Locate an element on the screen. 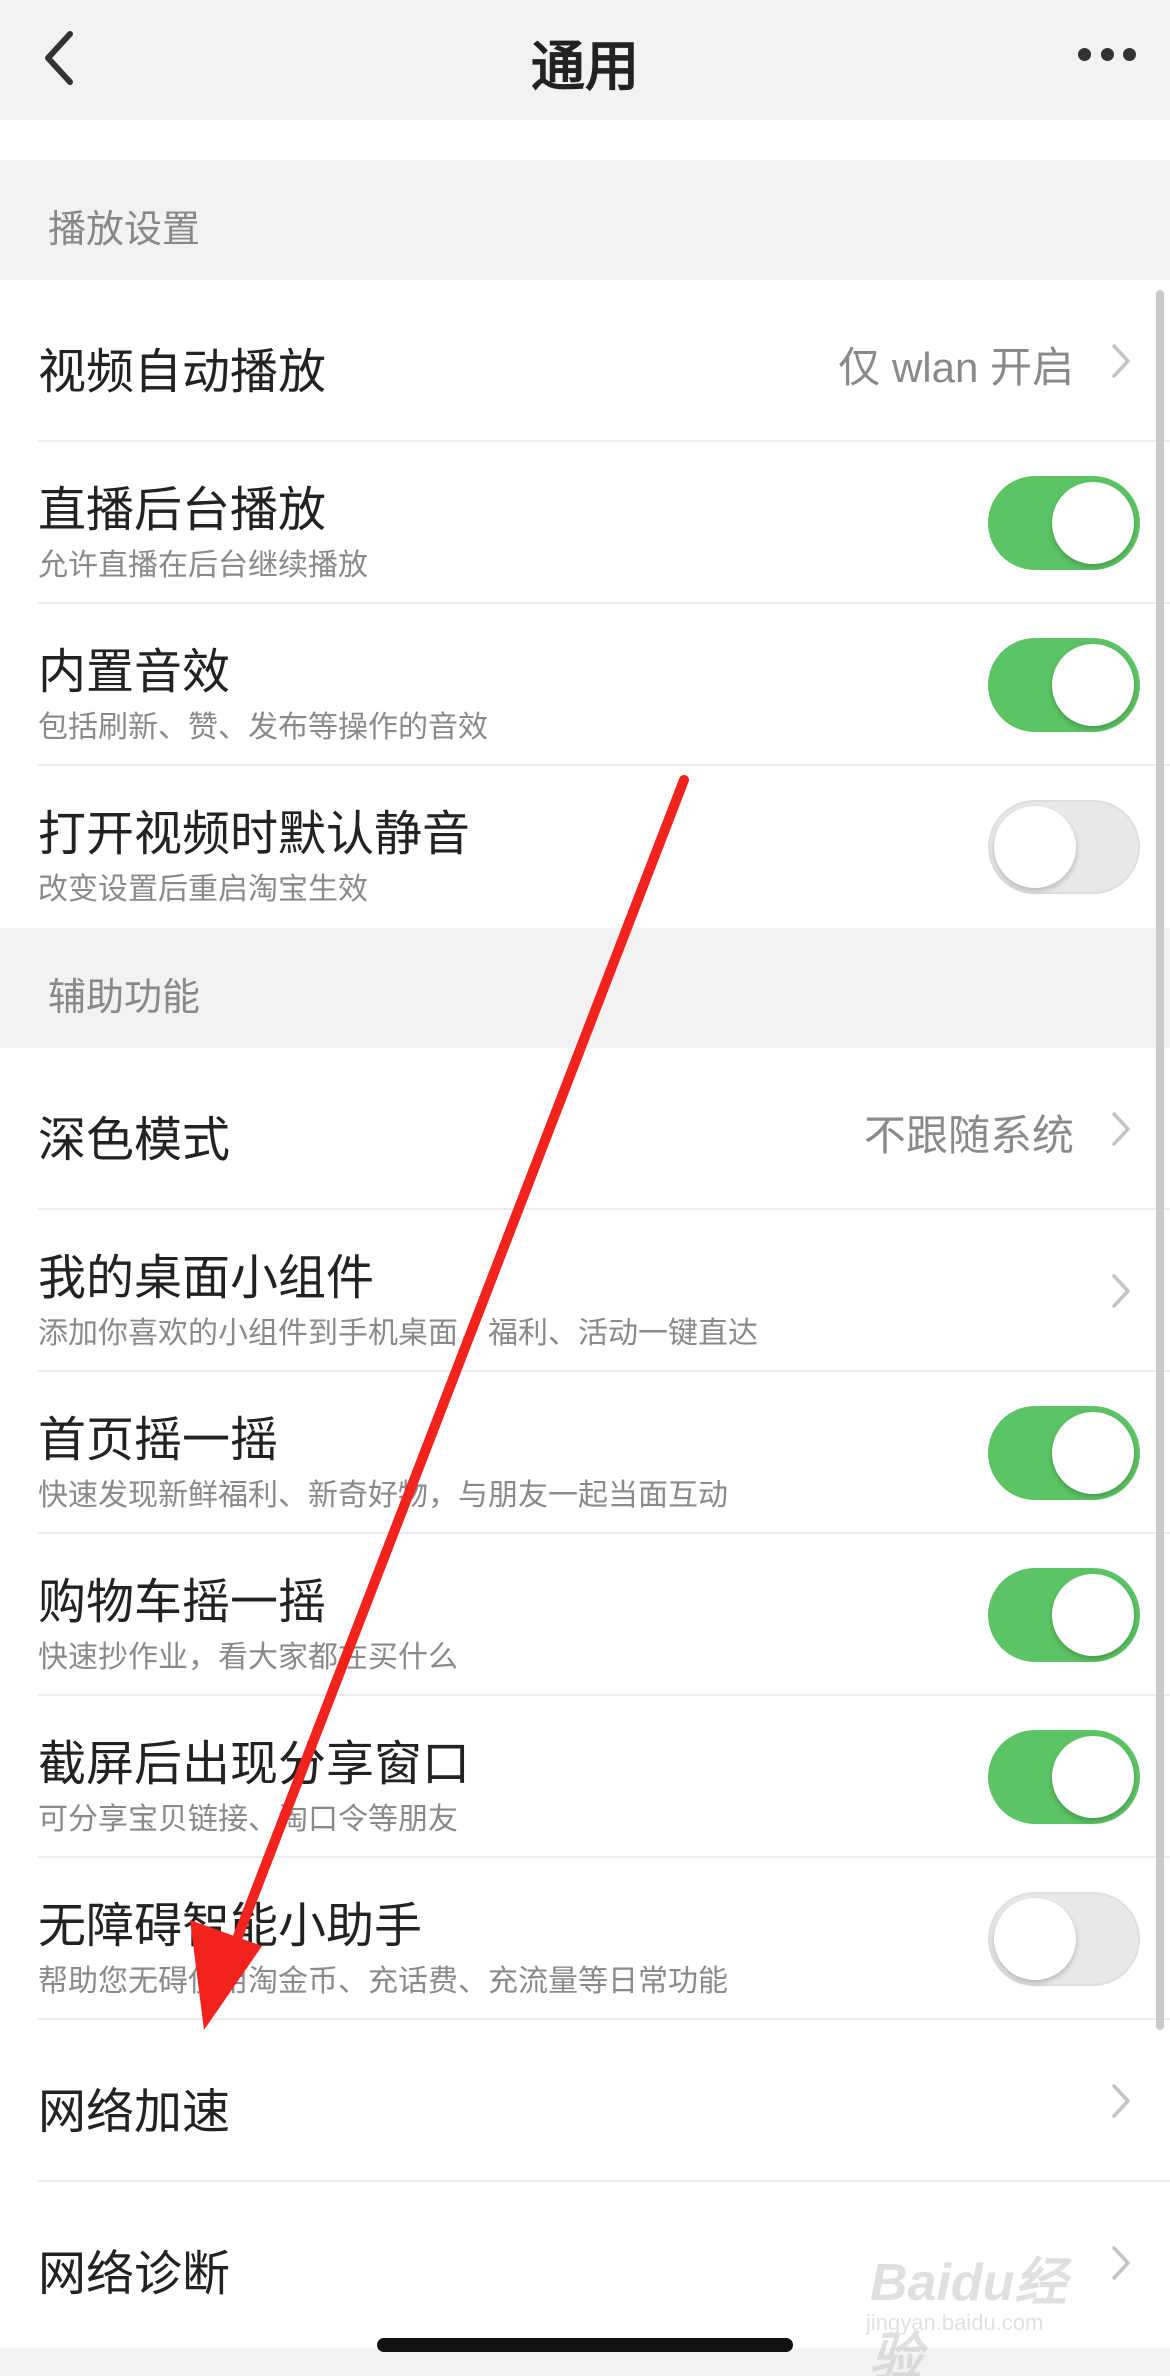 The width and height of the screenshot is (1170, 2376). watermark-text: Baidu经验 is located at coordinates (968, 2315).